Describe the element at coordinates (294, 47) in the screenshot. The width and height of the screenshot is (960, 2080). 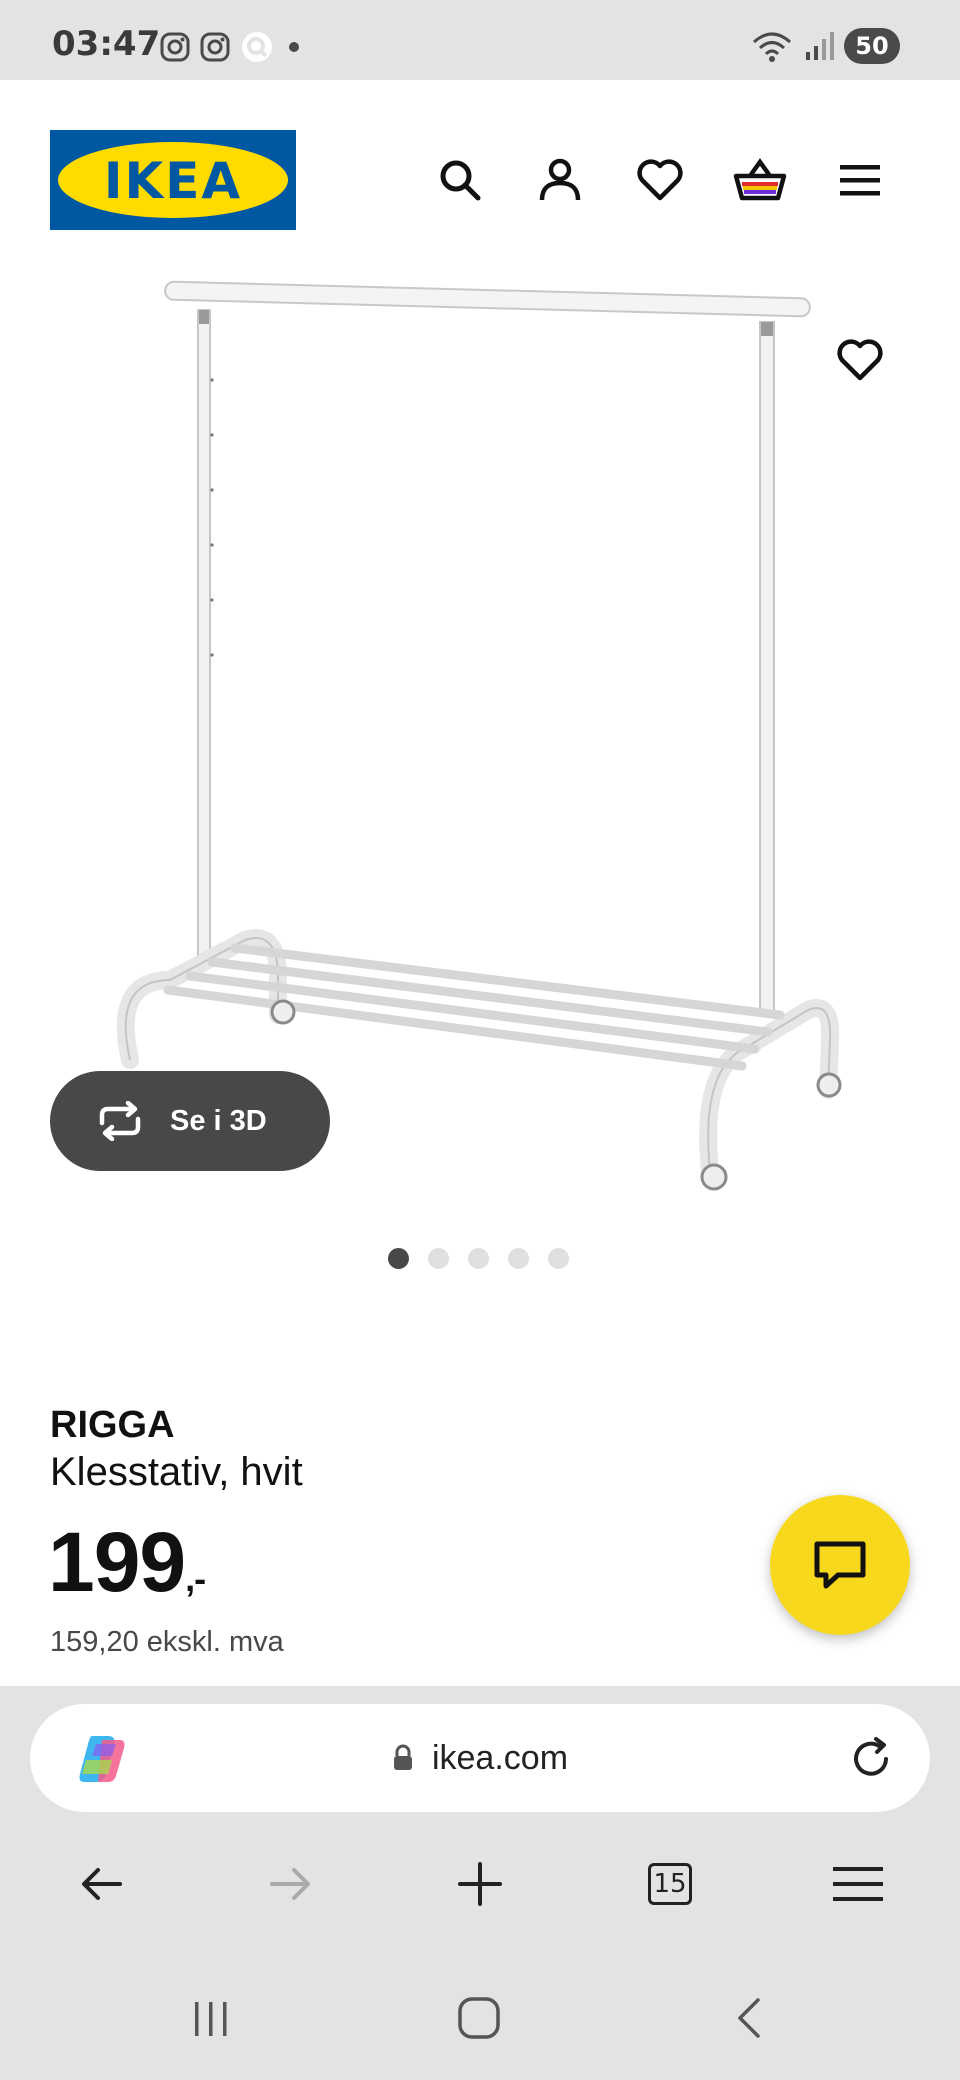
I see `dot-icon` at that location.